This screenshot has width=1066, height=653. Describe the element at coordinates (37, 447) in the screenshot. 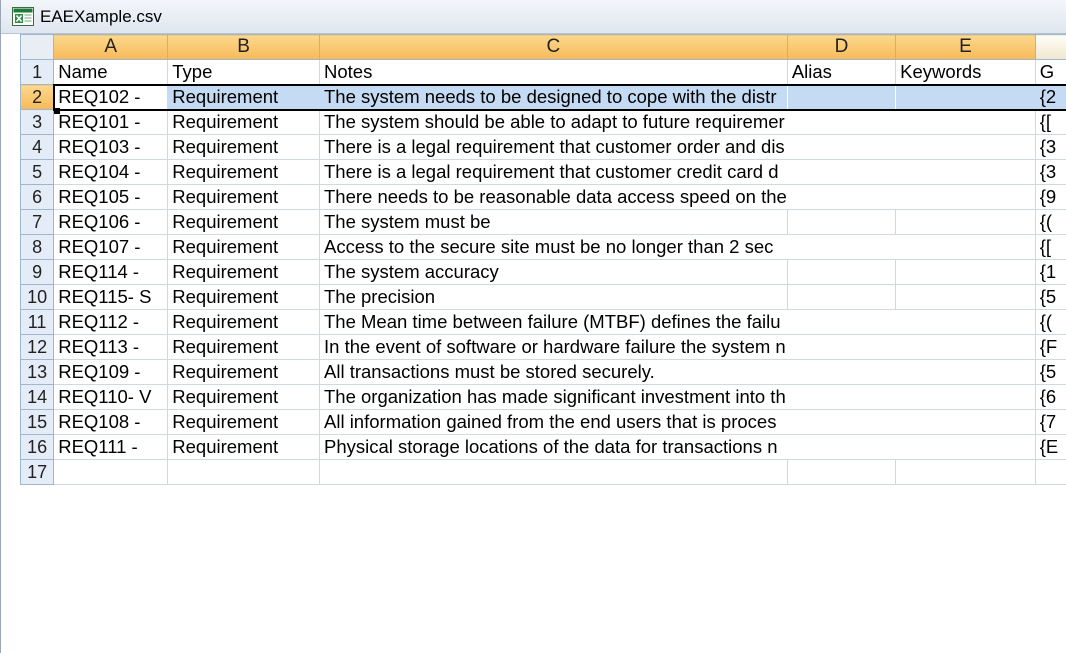

I see `row-header: 16` at that location.